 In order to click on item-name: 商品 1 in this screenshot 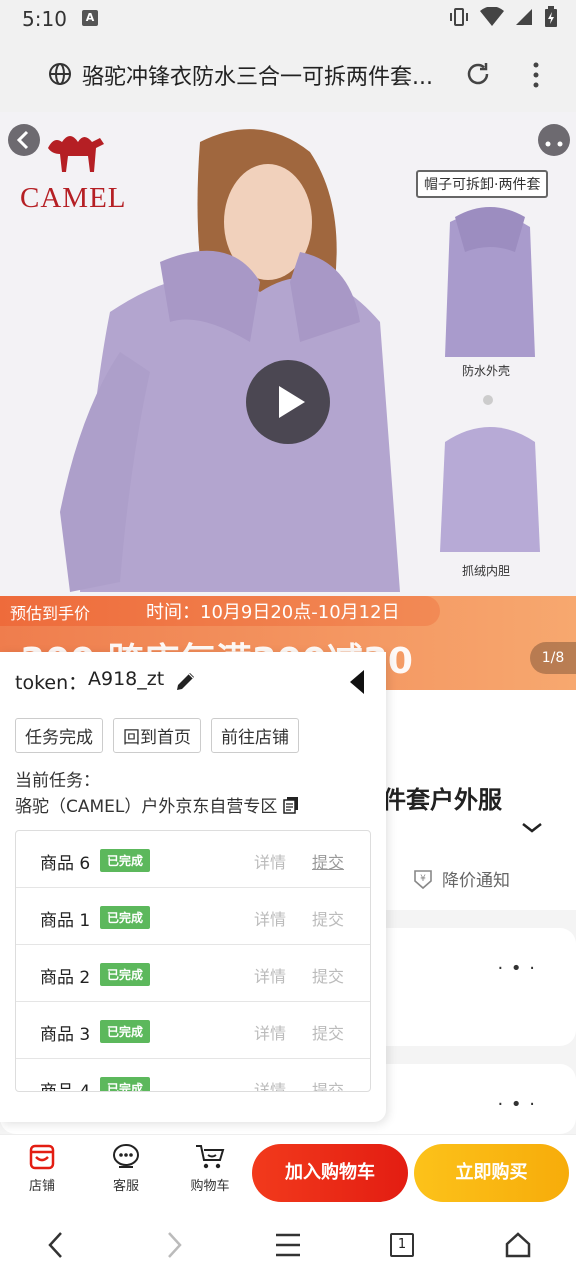, I will do `click(65, 921)`.